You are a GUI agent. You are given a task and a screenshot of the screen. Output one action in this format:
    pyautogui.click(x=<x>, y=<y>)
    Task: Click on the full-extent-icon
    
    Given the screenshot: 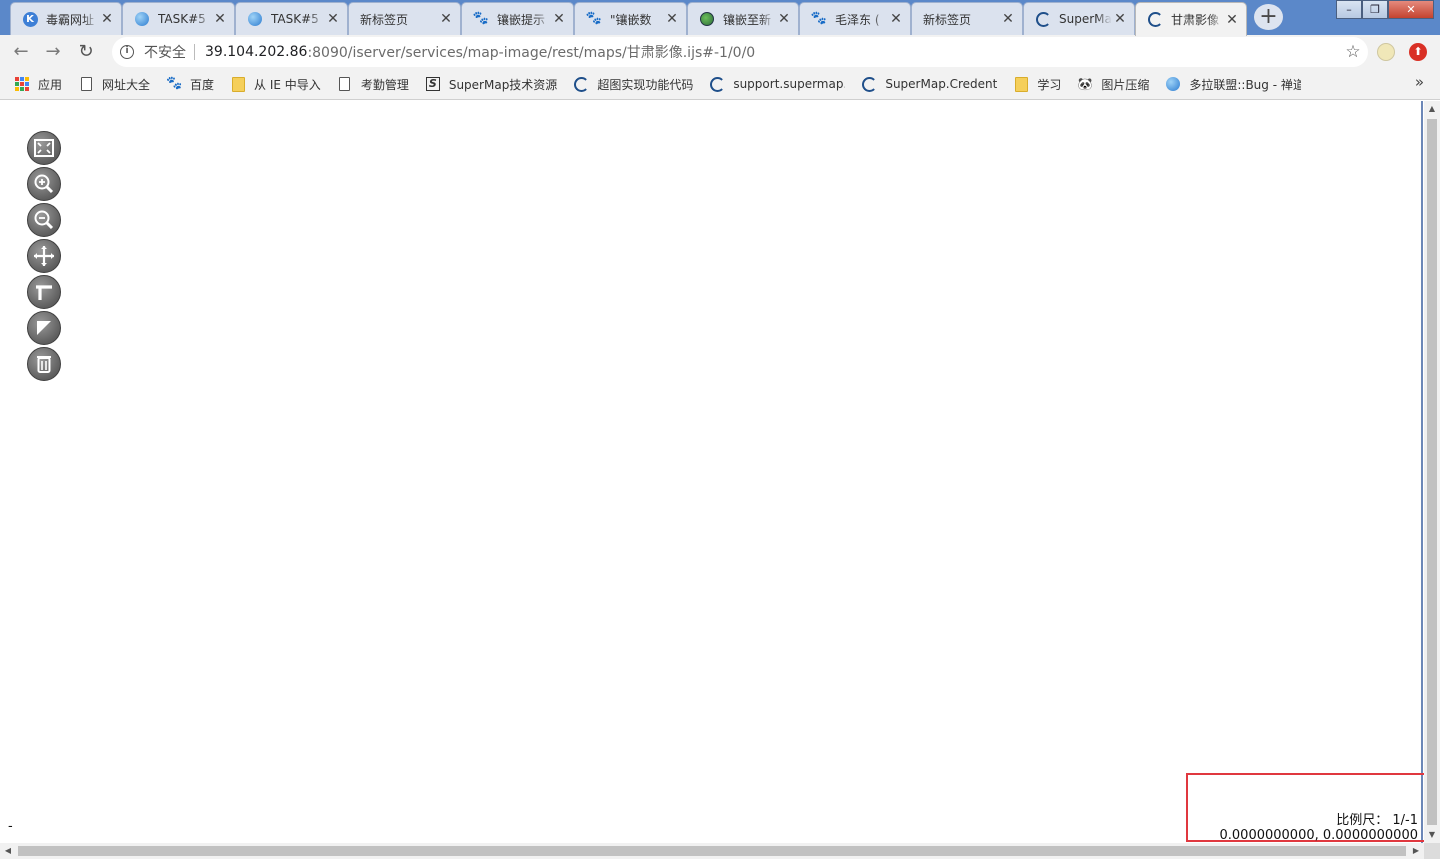 What is the action you would take?
    pyautogui.click(x=44, y=148)
    